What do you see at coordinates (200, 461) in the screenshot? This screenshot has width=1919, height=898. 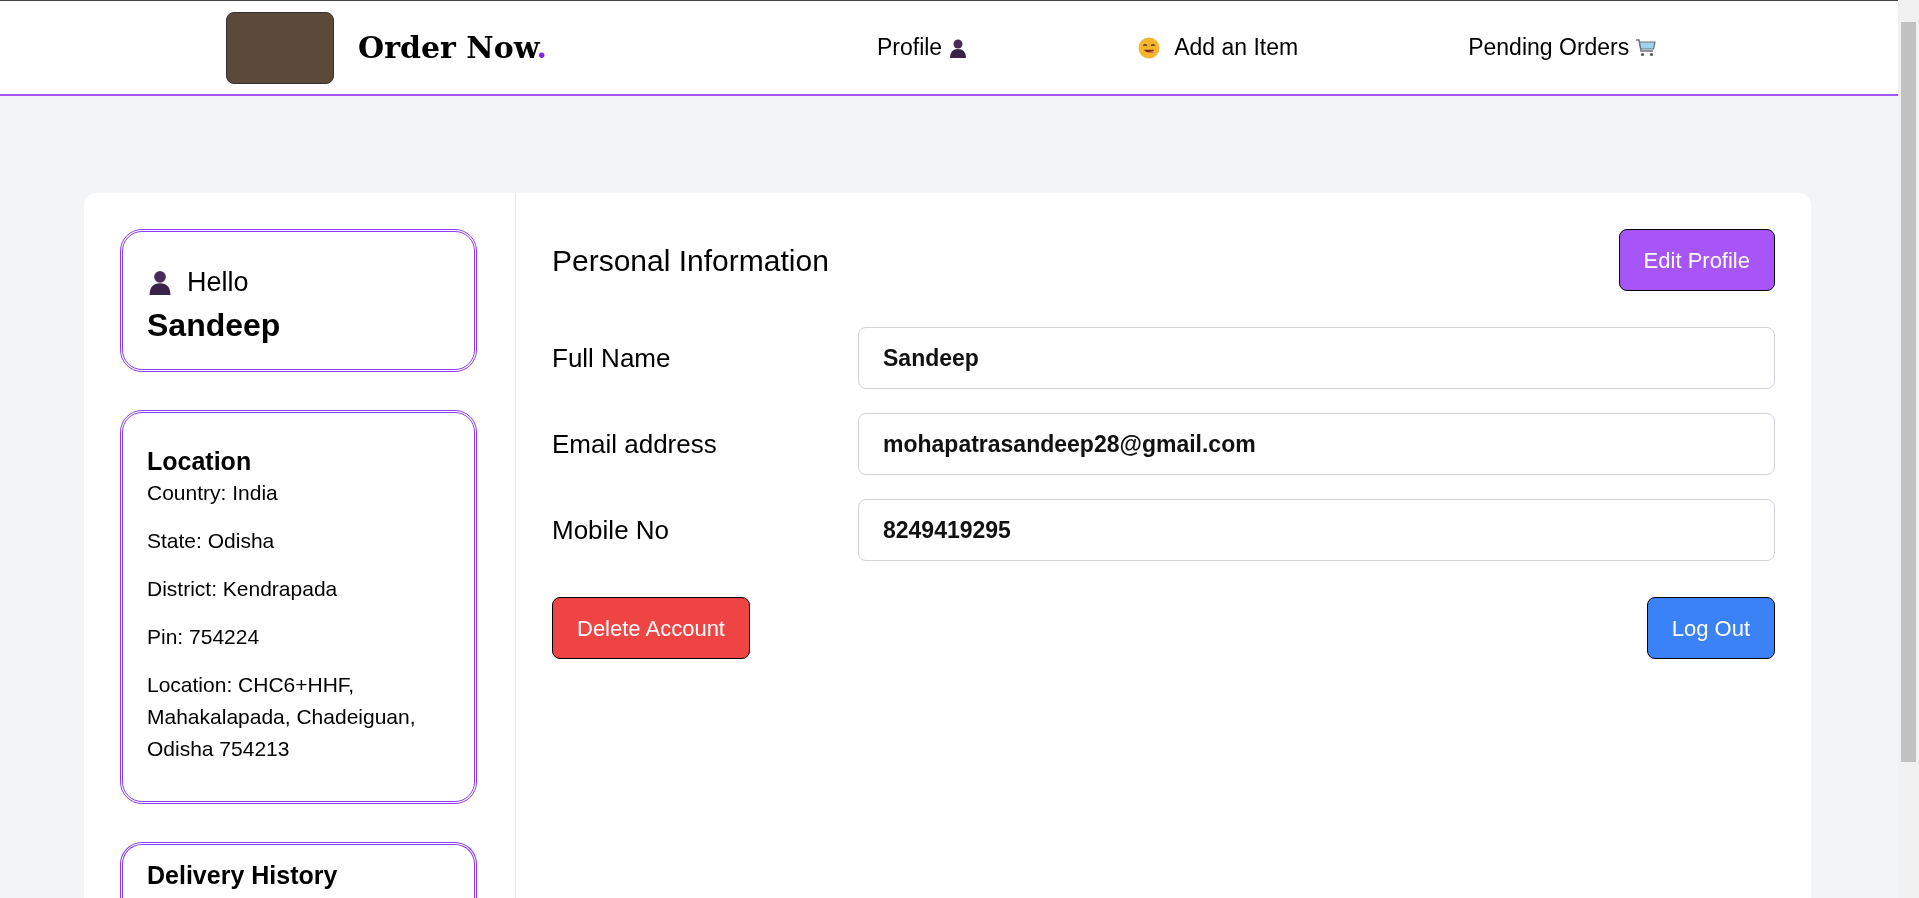 I see `location-heading: Location` at bounding box center [200, 461].